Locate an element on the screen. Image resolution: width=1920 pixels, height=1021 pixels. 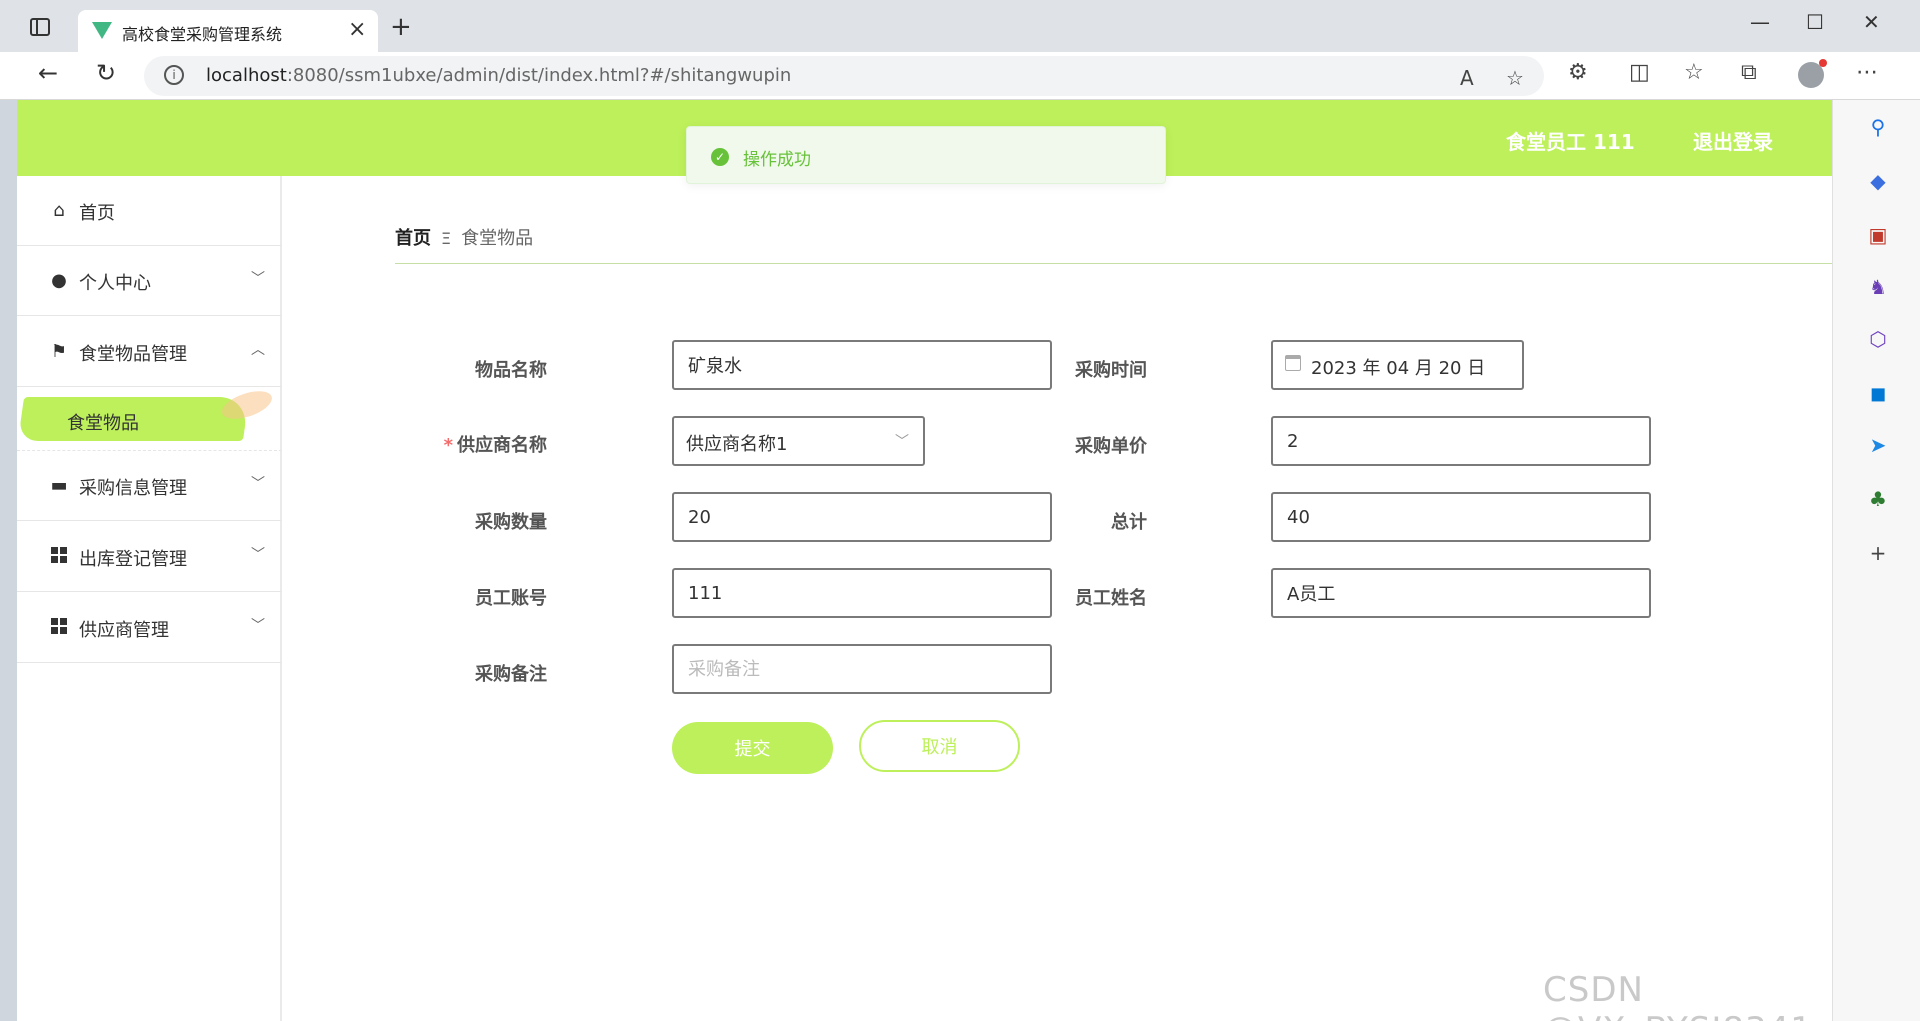
item-name-input is located at coordinates (862, 365).